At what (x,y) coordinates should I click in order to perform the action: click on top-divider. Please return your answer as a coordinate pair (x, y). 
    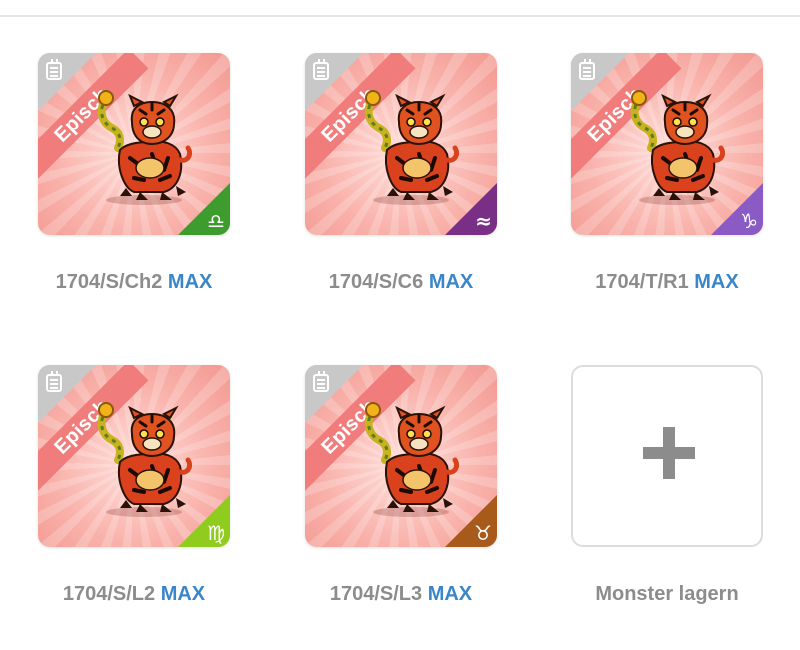
    Looking at the image, I should click on (400, 16).